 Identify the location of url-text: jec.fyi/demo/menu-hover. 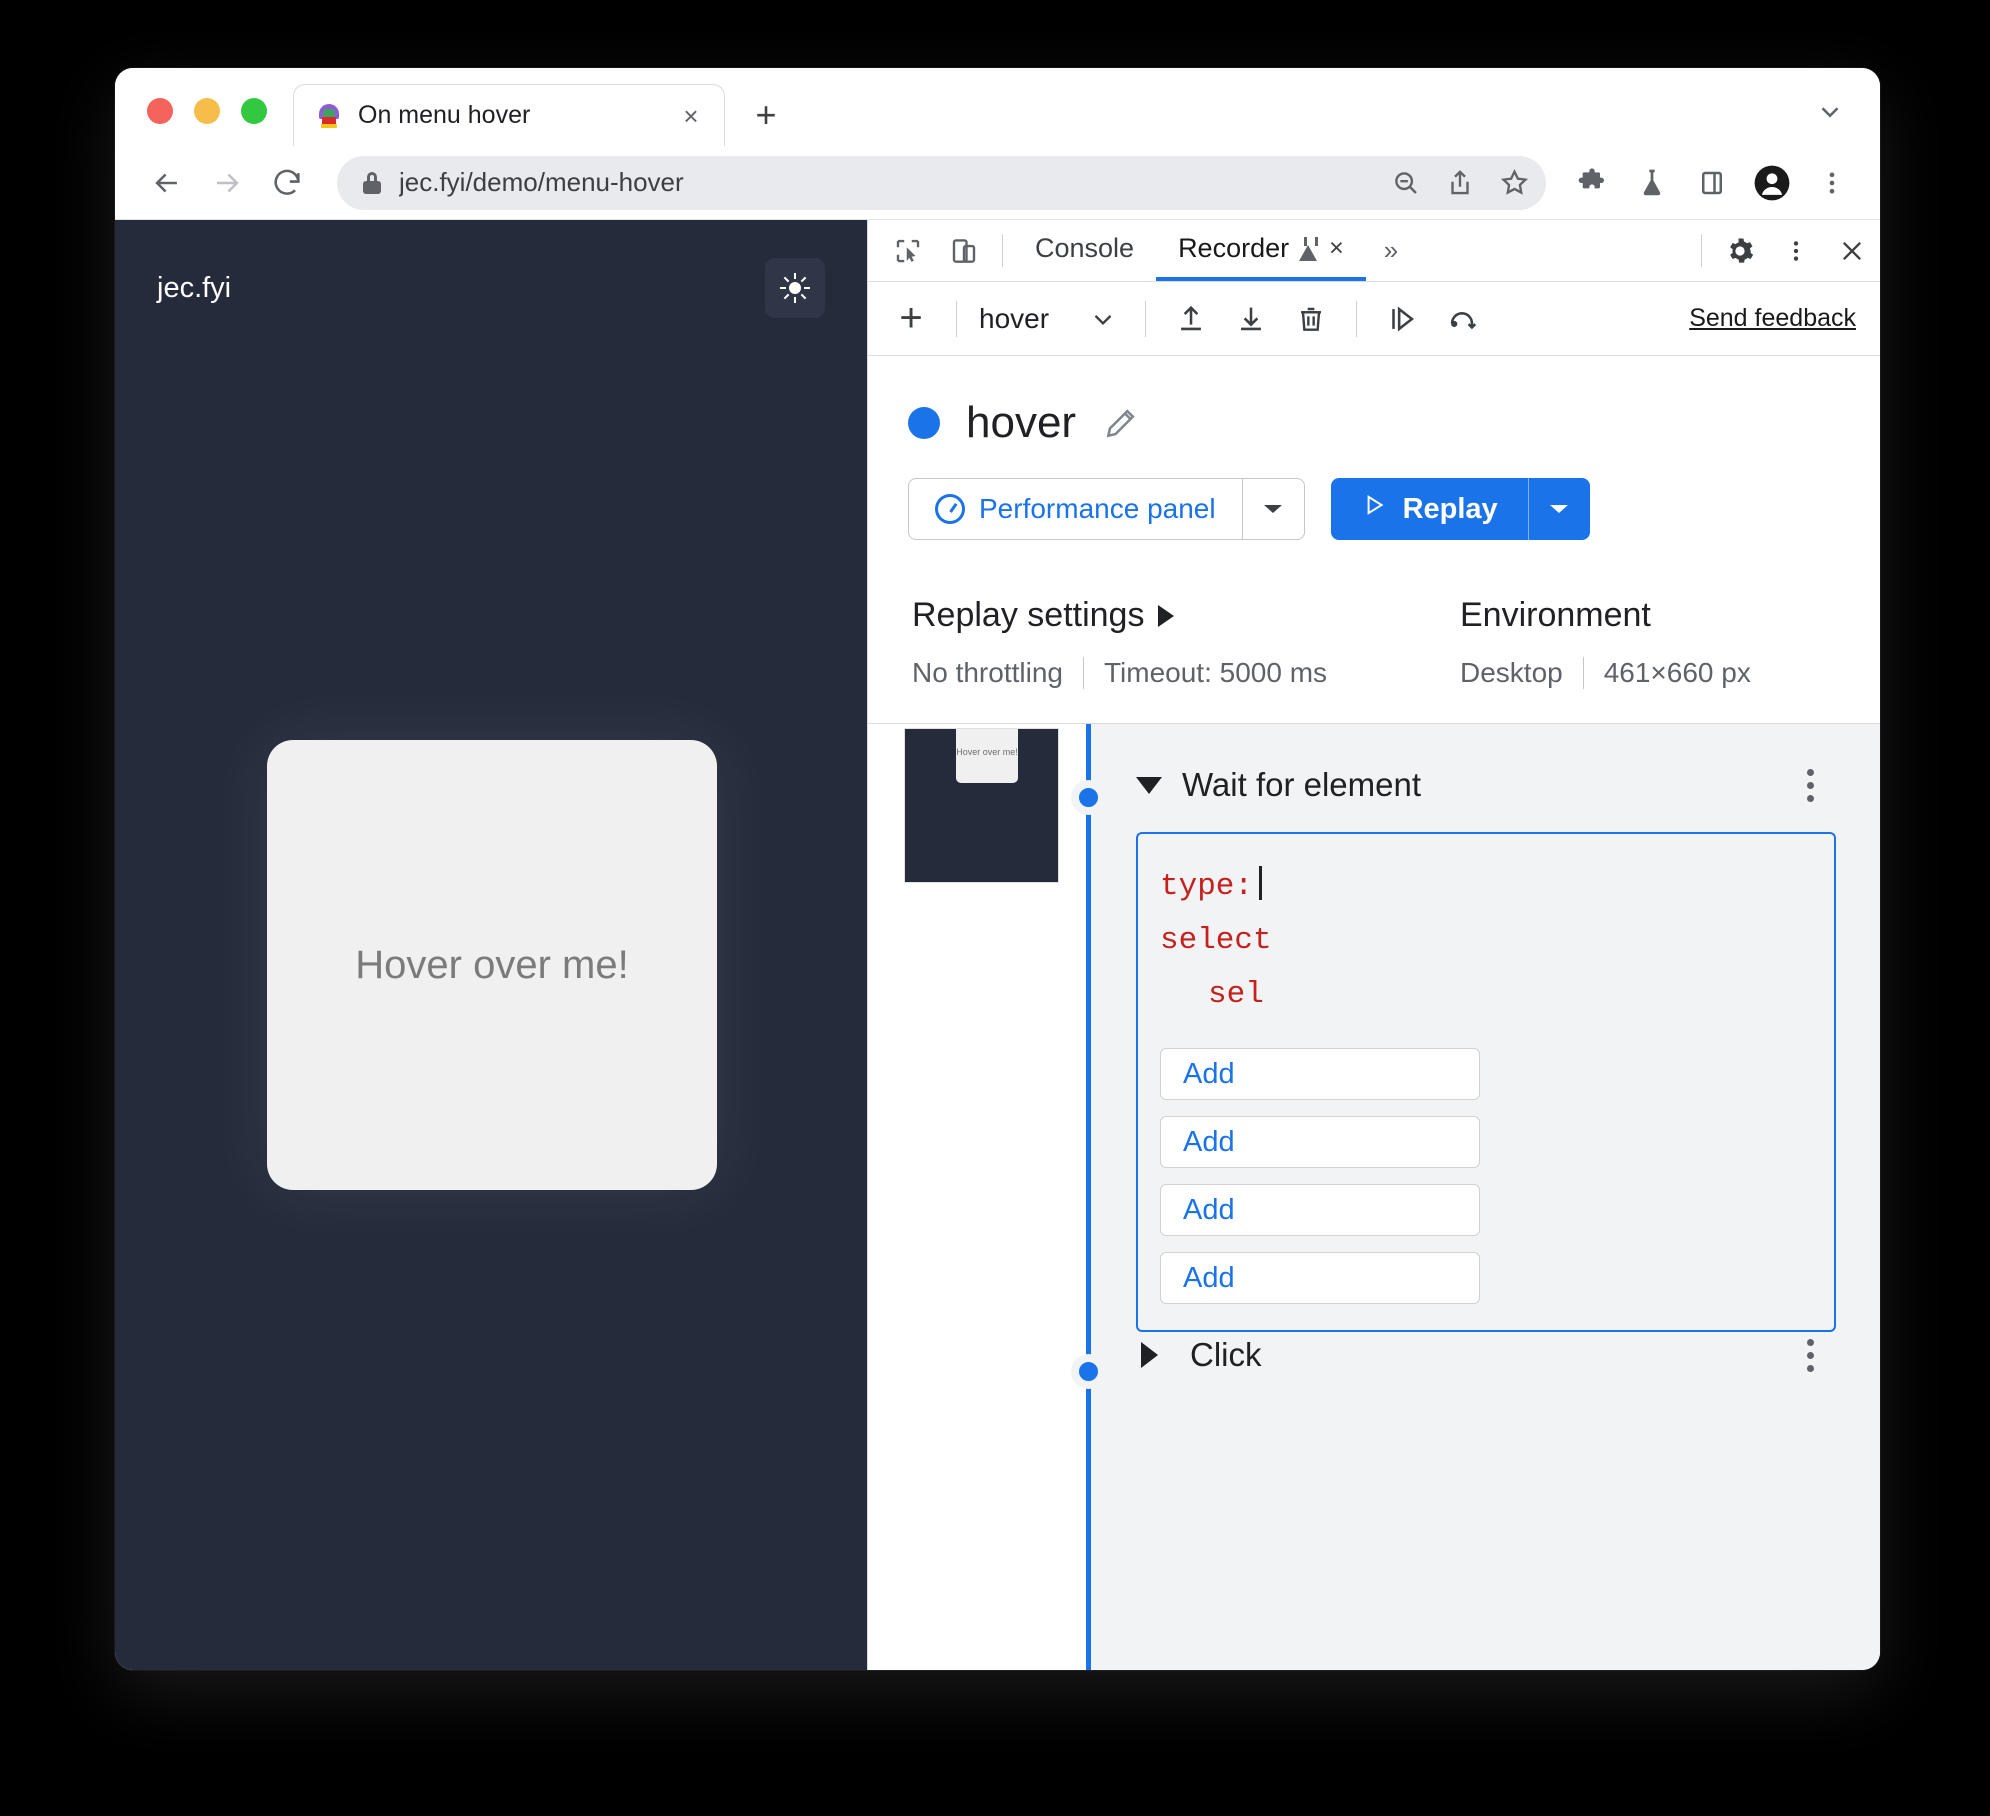
(541, 182).